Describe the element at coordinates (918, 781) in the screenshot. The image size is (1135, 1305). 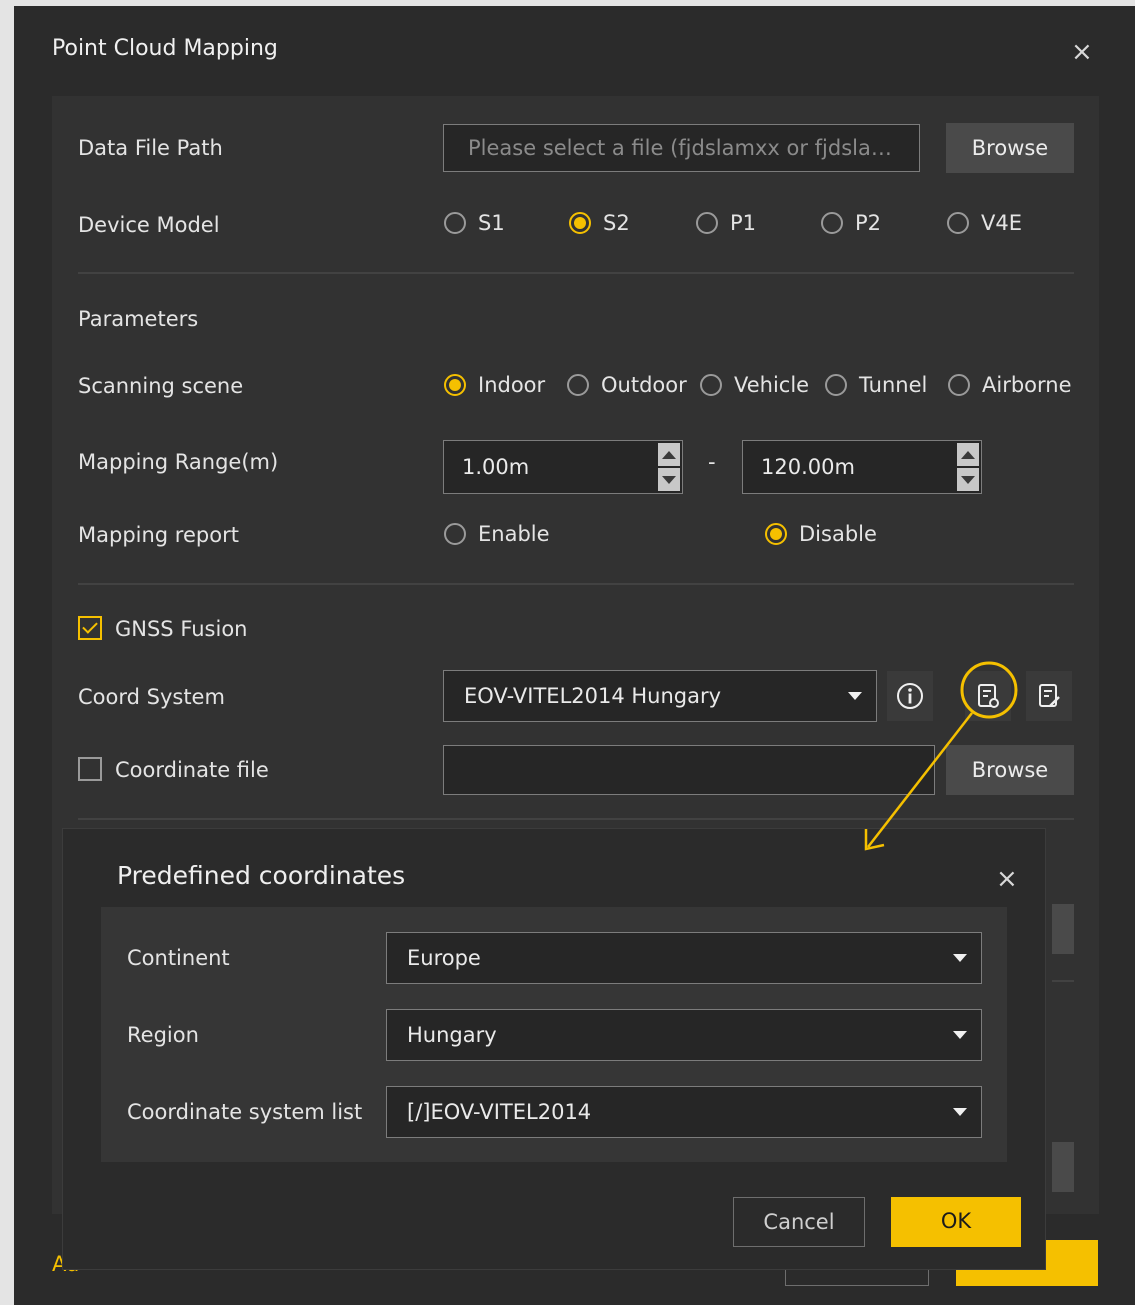
I see `annotation-arrow-icon` at that location.